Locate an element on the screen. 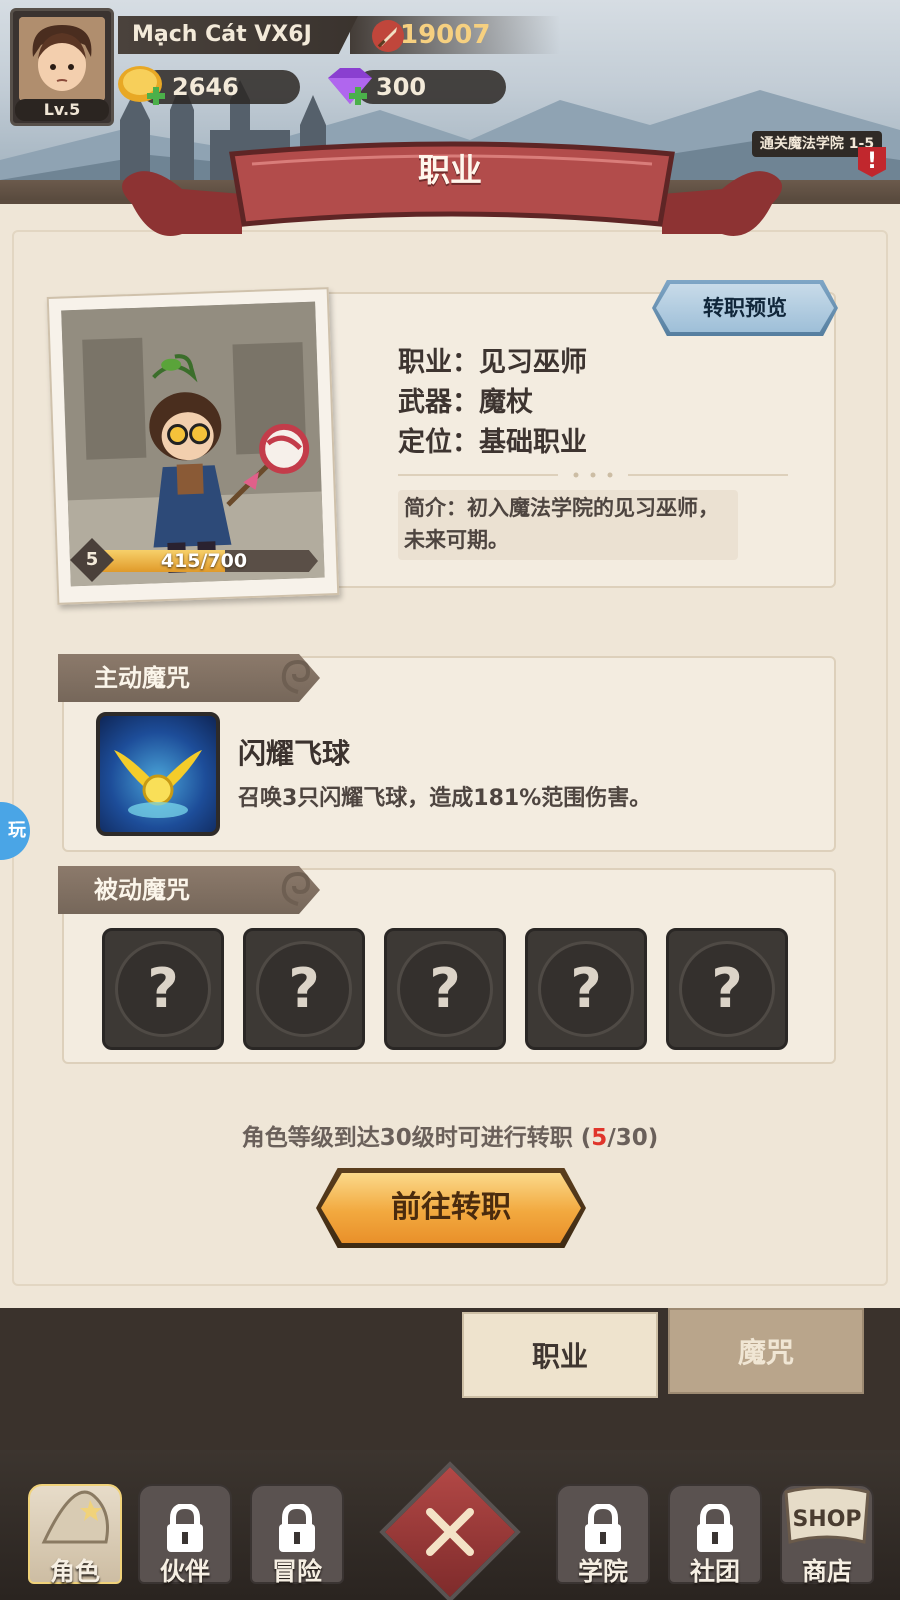 Image resolution: width=900 pixels, height=1600 pixels. current-level: 5 is located at coordinates (599, 1138).